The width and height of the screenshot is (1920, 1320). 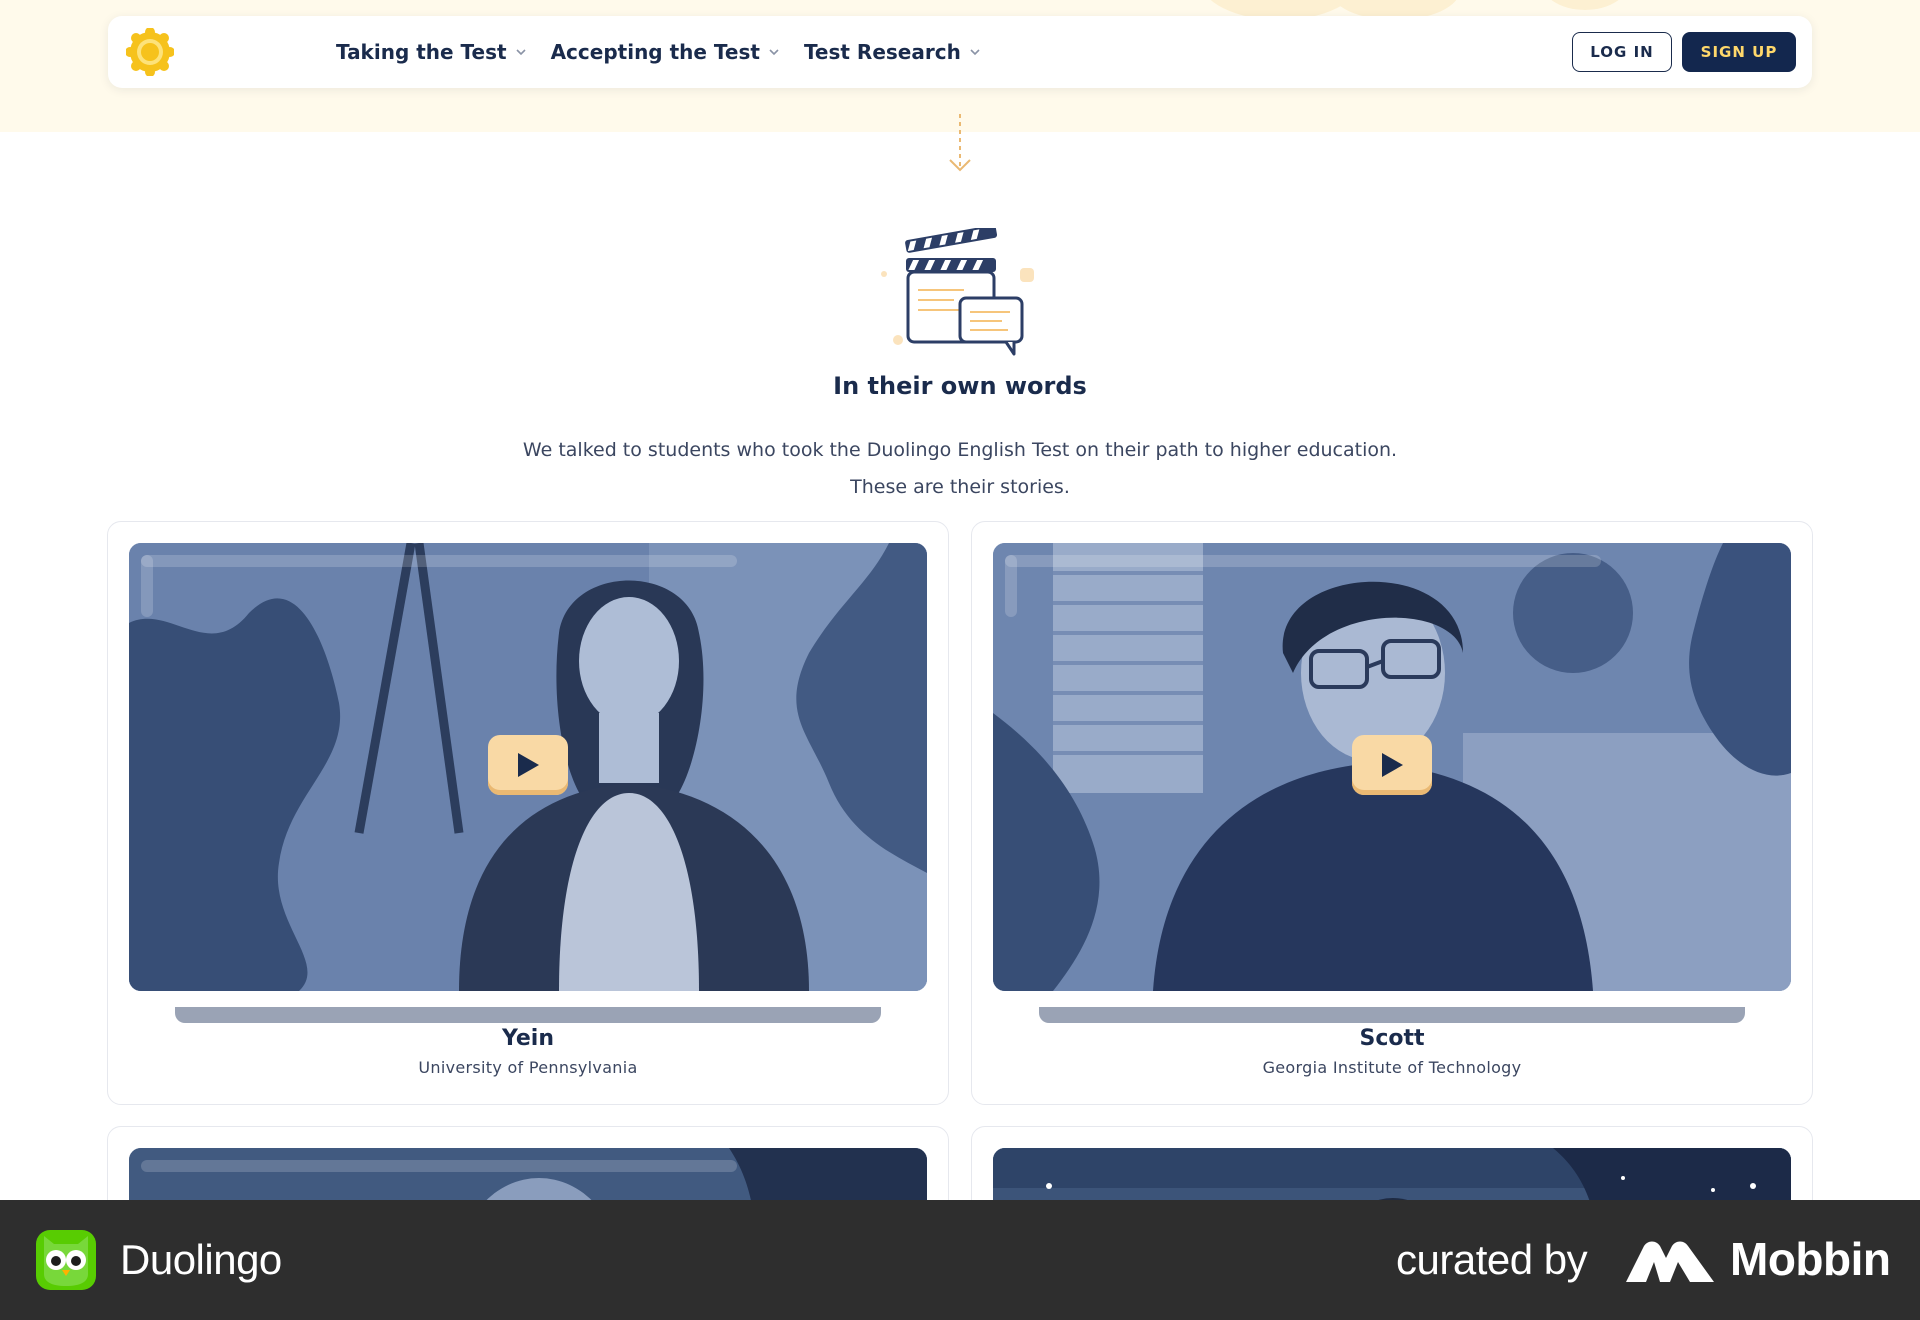 I want to click on section-title: In their own words, so click(x=960, y=386).